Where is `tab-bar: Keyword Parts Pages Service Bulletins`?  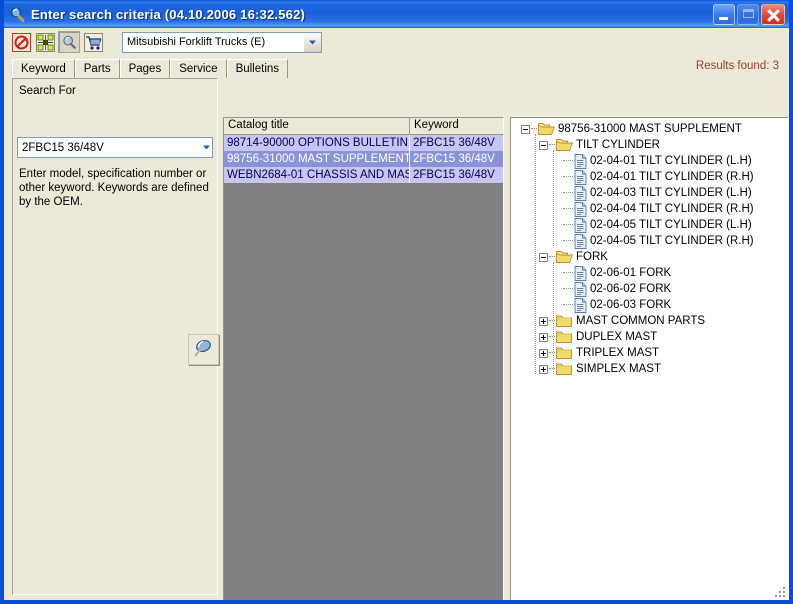
tab-bar: Keyword Parts Pages Service Bulletins is located at coordinates (396, 68).